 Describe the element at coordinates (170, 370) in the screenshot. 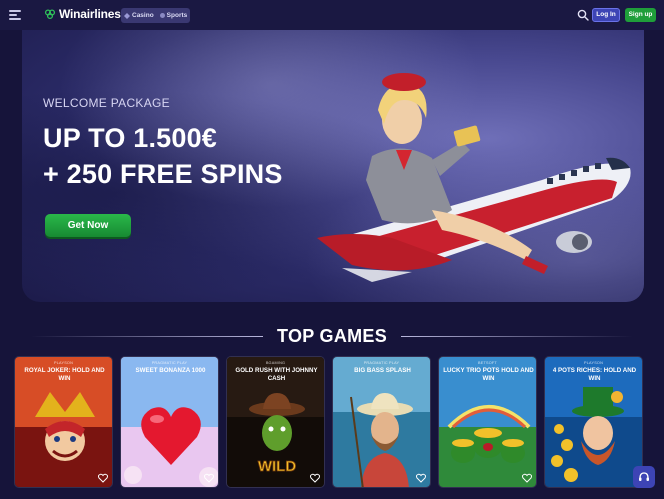

I see `game-title: SWEET BONANZA 1000` at that location.